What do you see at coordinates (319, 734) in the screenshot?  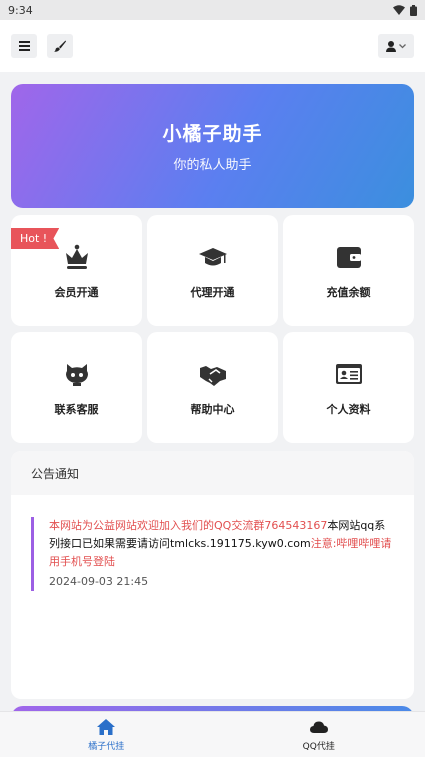 I see `nav-item-qq-hosting: QQ代挂` at bounding box center [319, 734].